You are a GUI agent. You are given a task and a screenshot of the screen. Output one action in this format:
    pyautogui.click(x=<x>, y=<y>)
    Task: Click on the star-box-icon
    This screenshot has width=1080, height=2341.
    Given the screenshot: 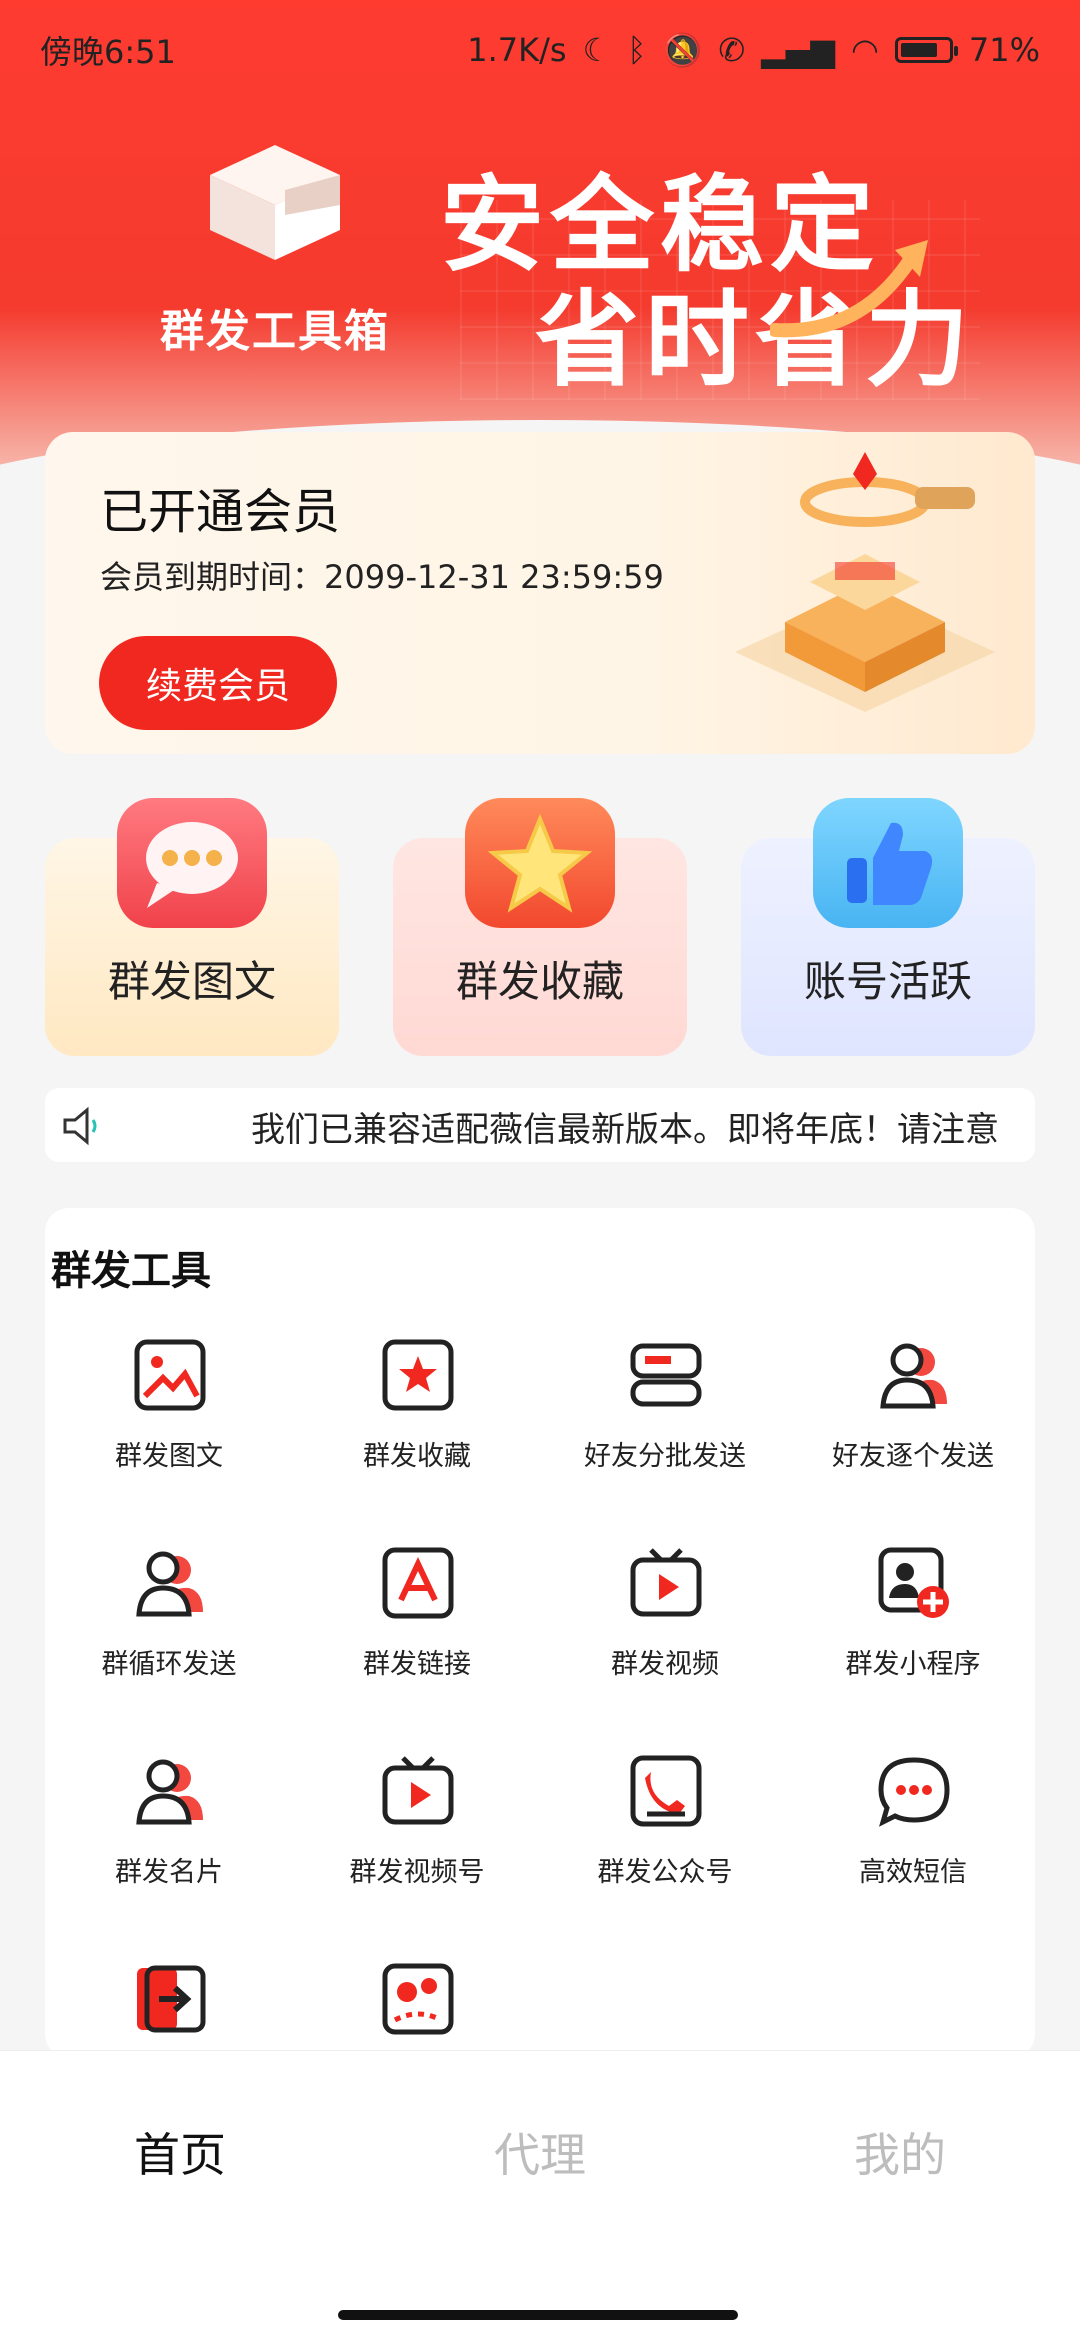 What is the action you would take?
    pyautogui.click(x=418, y=1375)
    